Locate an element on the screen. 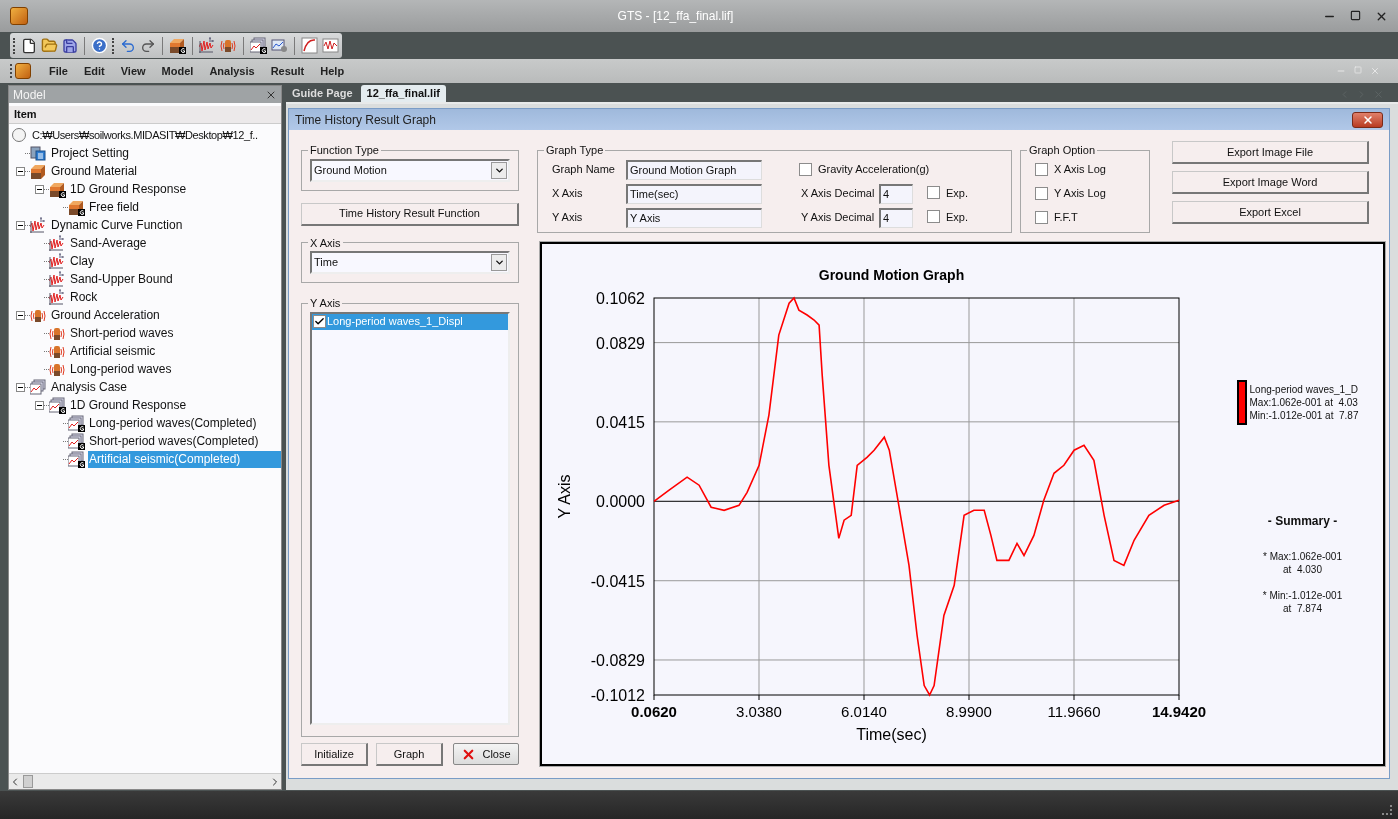 The image size is (1398, 819). series-label: Long-period waves_1_Displ is located at coordinates (395, 322).